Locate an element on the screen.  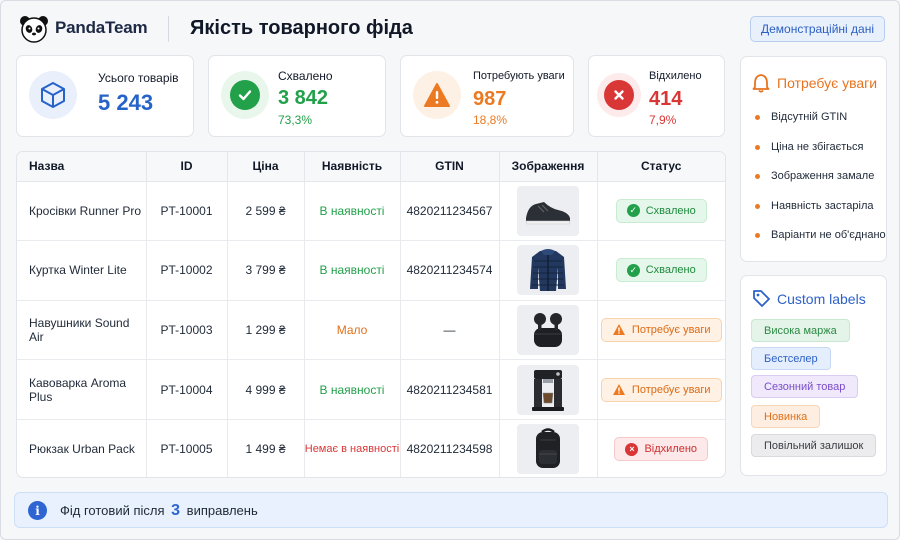
label-tag-seasonal: Сезонний товар is located at coordinates (805, 386).